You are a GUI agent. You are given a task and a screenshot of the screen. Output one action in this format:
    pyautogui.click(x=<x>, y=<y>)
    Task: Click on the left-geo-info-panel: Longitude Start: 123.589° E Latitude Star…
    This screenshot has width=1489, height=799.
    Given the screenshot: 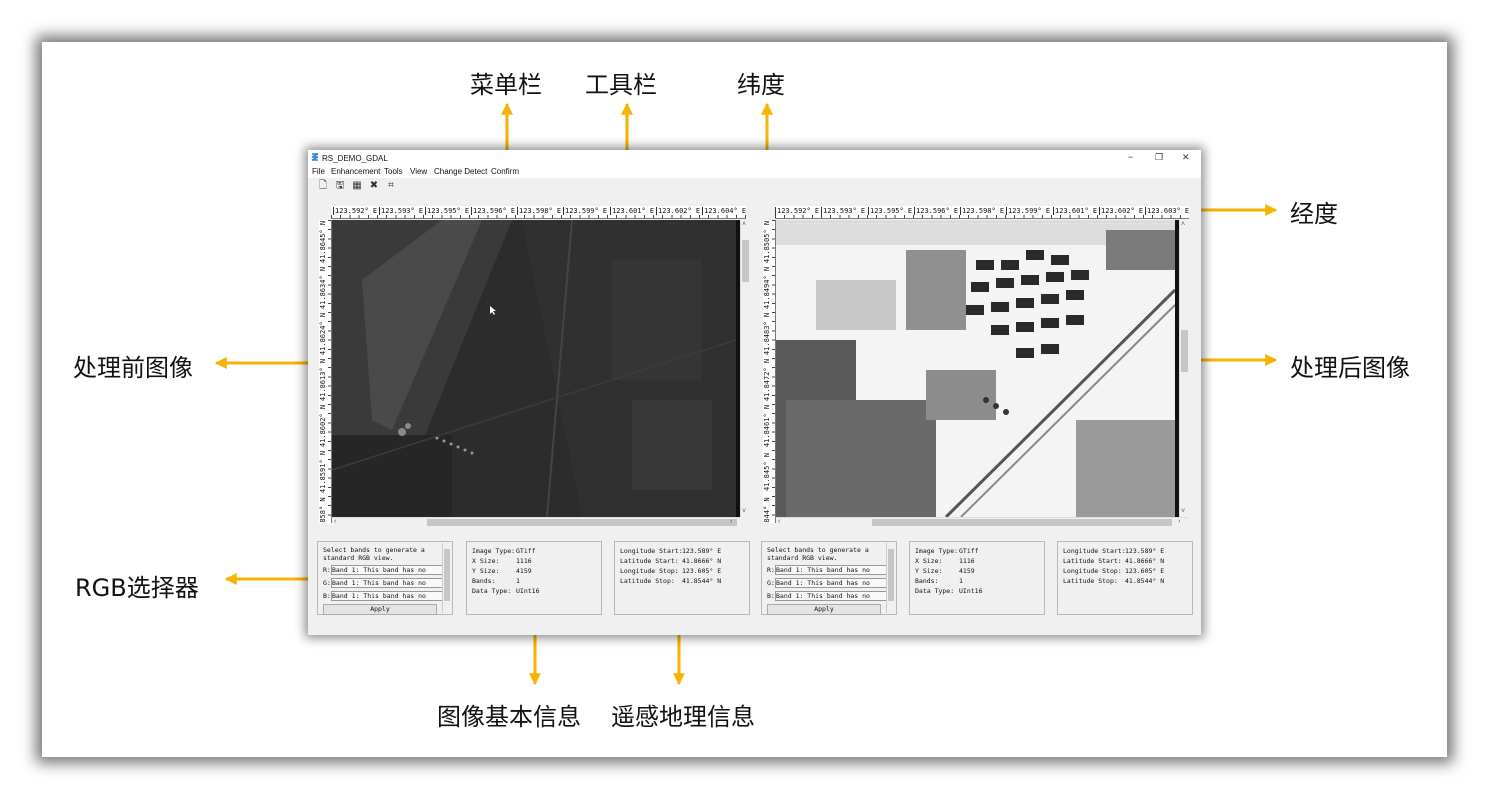 What is the action you would take?
    pyautogui.click(x=682, y=578)
    